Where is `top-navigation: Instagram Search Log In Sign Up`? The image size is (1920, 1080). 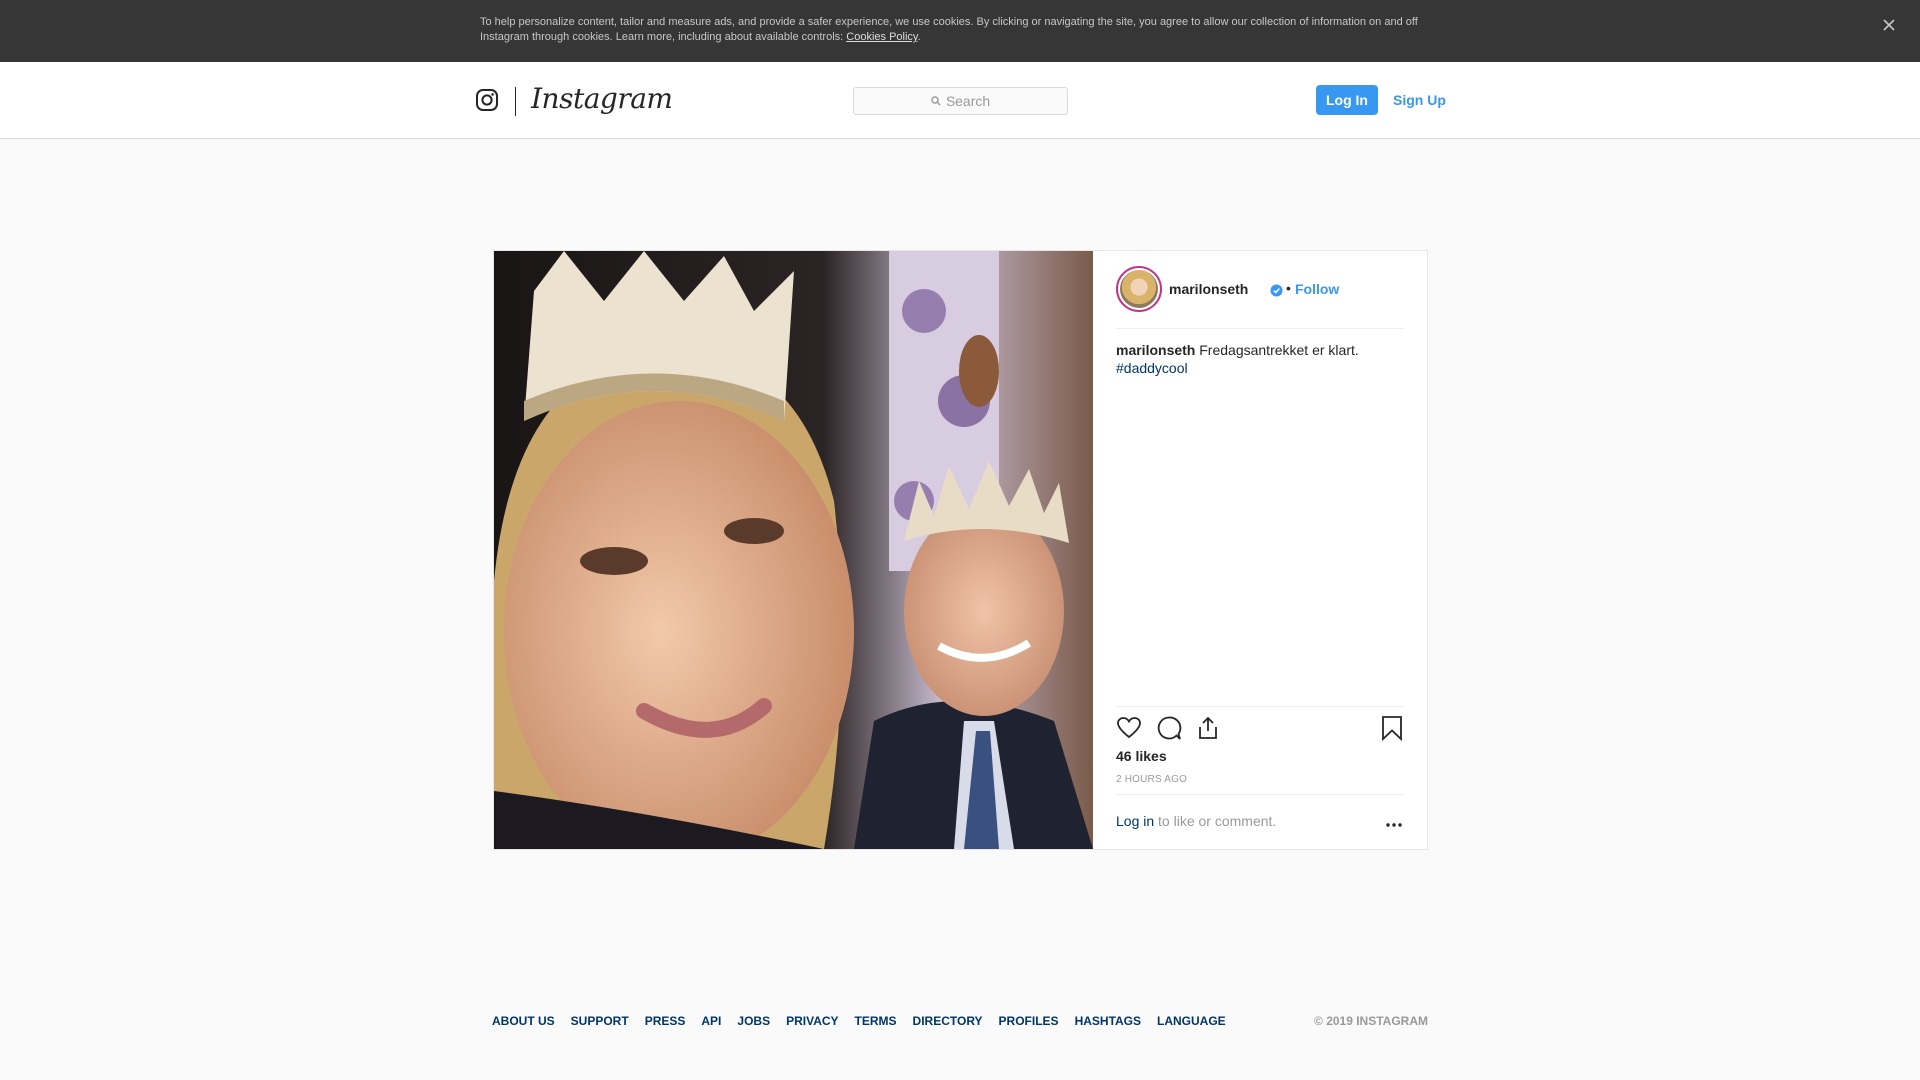 top-navigation: Instagram Search Log In Sign Up is located at coordinates (960, 100).